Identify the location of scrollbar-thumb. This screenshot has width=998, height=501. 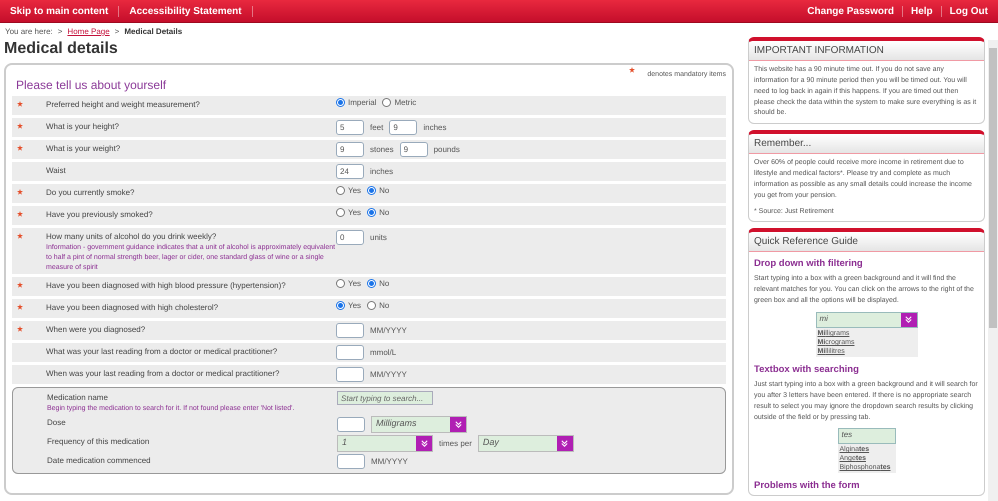
(993, 188).